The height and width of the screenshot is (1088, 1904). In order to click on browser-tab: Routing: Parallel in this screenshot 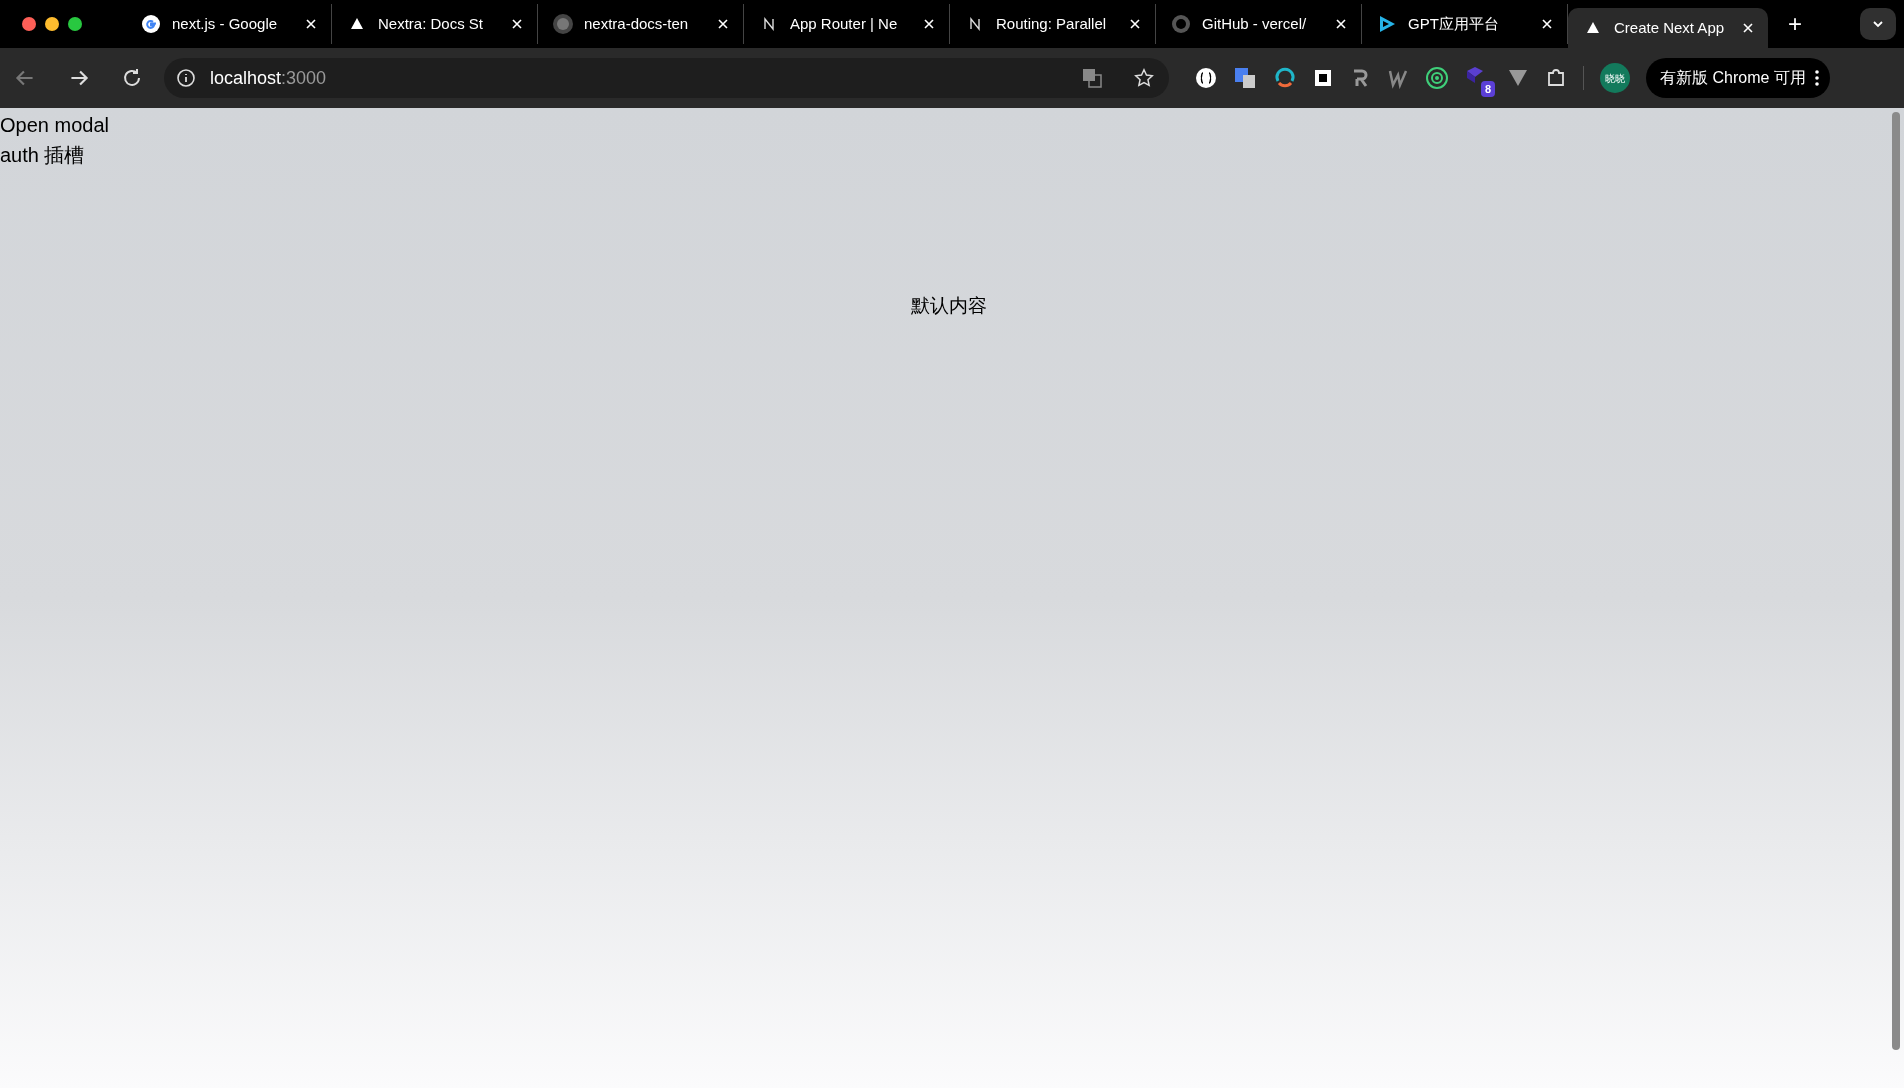, I will do `click(1053, 24)`.